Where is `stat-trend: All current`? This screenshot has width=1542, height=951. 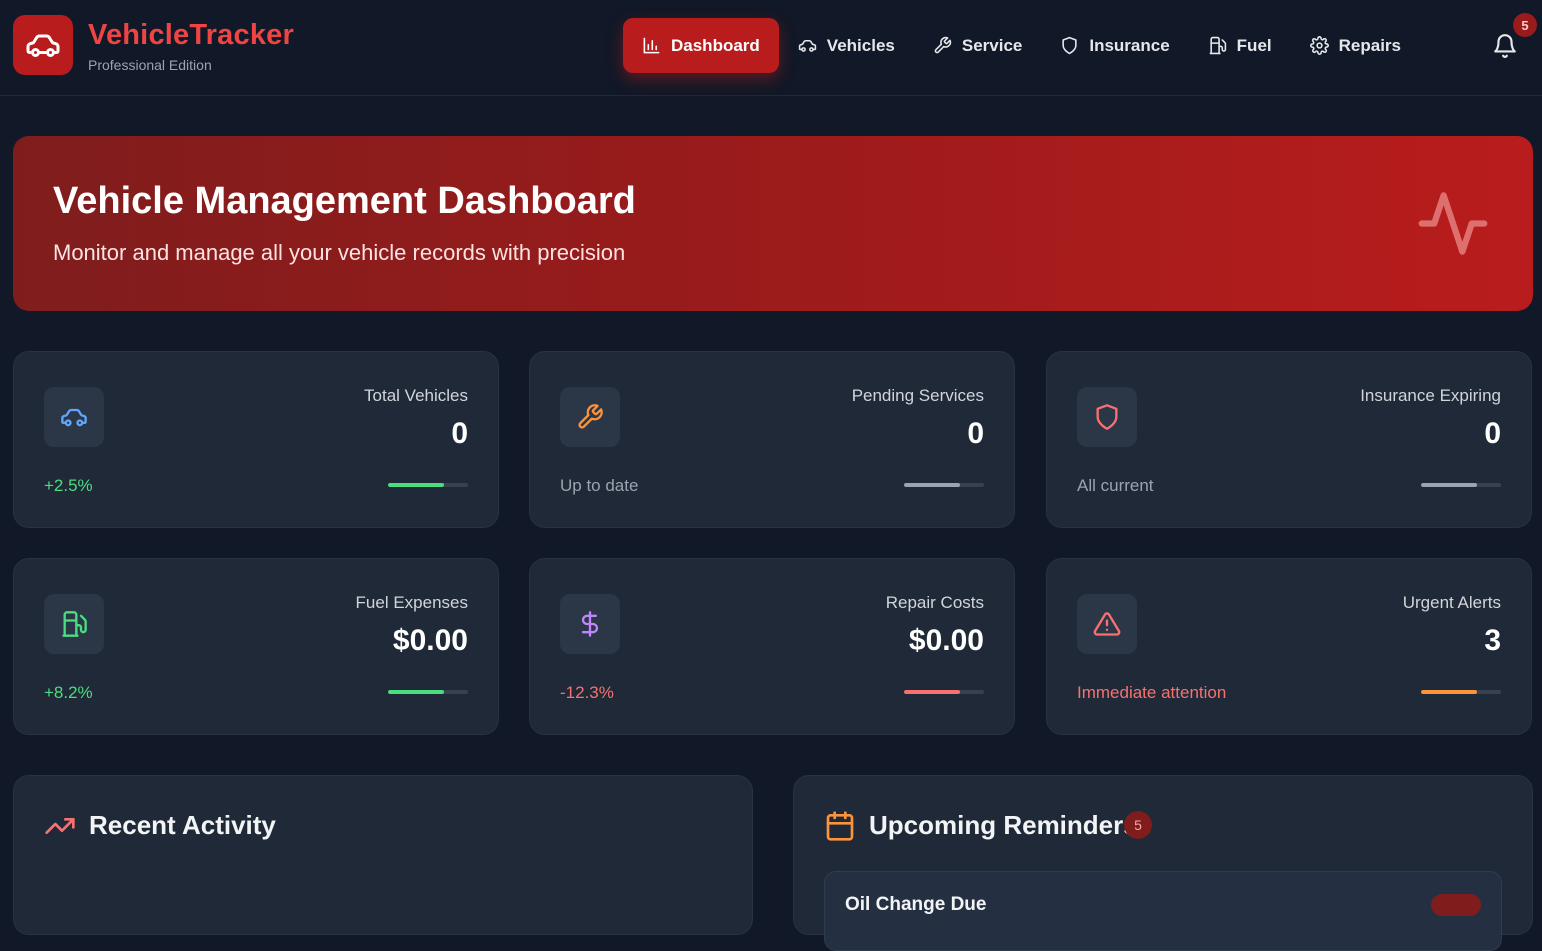
stat-trend: All current is located at coordinates (1115, 485).